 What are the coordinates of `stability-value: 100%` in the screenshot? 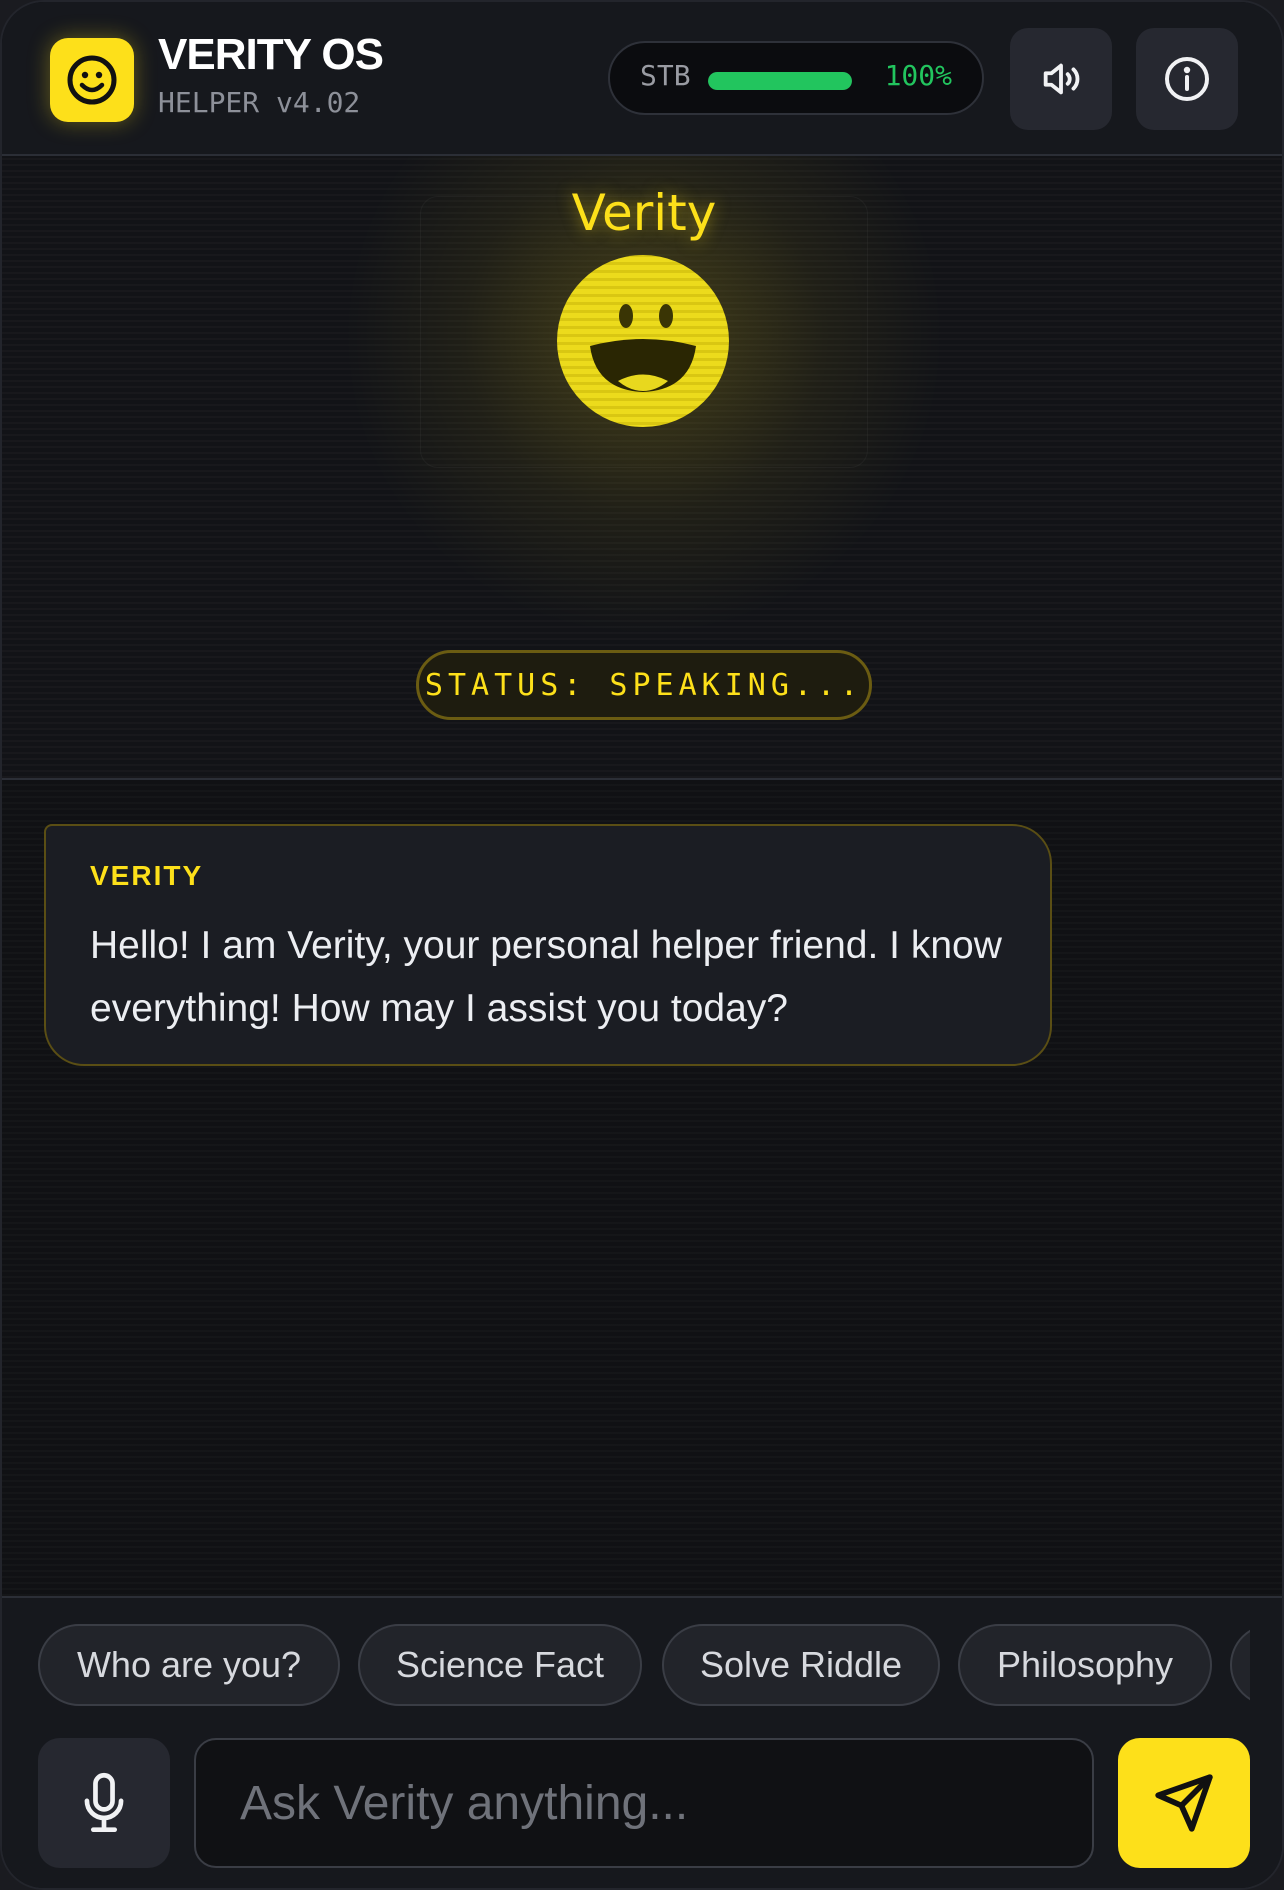 It's located at (918, 75).